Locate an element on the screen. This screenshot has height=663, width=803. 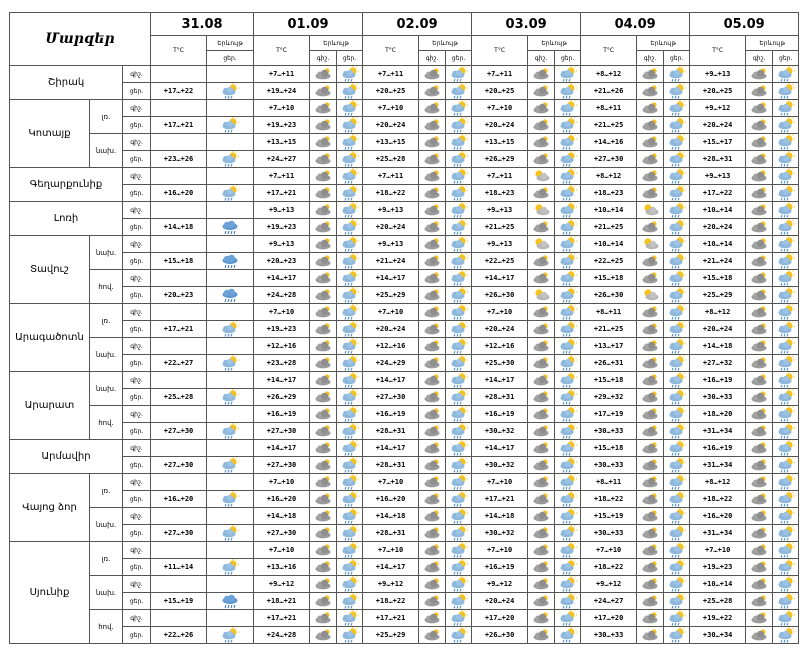
temperature: +30…+33 is located at coordinates (609, 635).